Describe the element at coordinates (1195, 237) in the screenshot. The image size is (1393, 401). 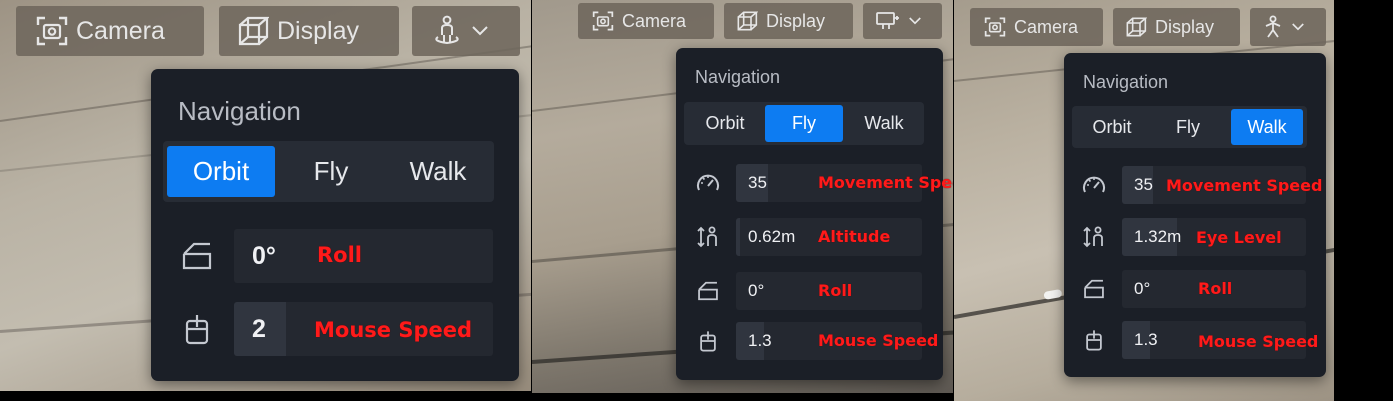
I see `eye-level-row: 1.32m Eye Level` at that location.